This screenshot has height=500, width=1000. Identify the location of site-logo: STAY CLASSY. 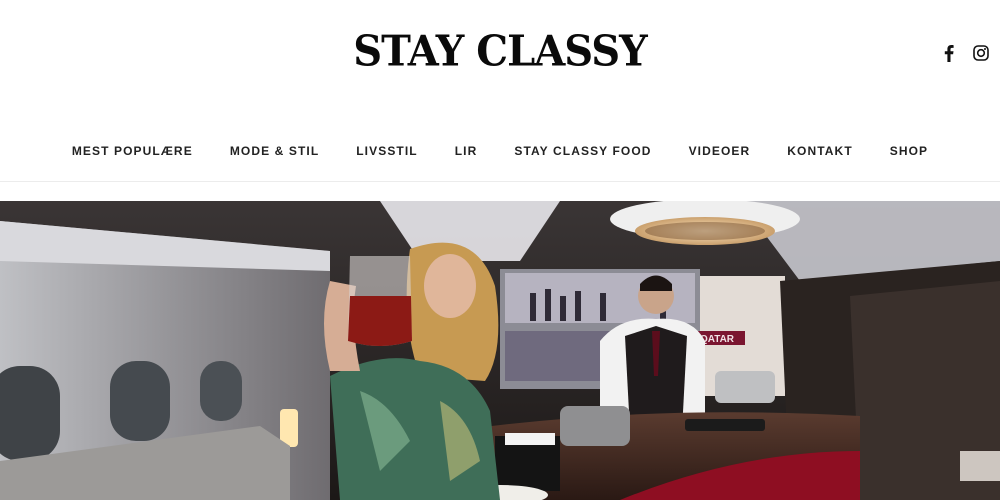
(500, 51).